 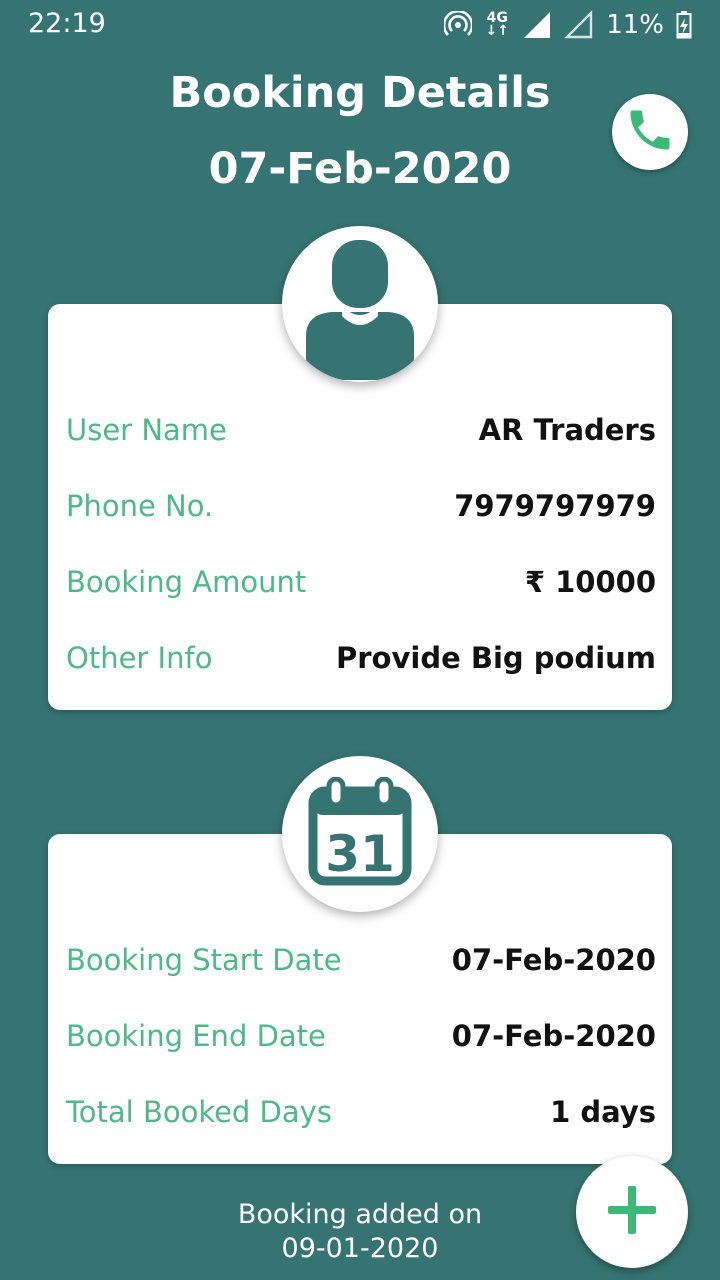 I want to click on plus-icon, so click(x=632, y=1212).